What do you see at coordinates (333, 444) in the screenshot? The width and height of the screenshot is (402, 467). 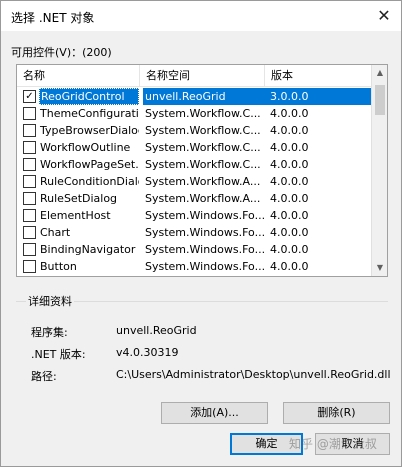 I see `watermark-text: 知乎 @潮汐大叔` at bounding box center [333, 444].